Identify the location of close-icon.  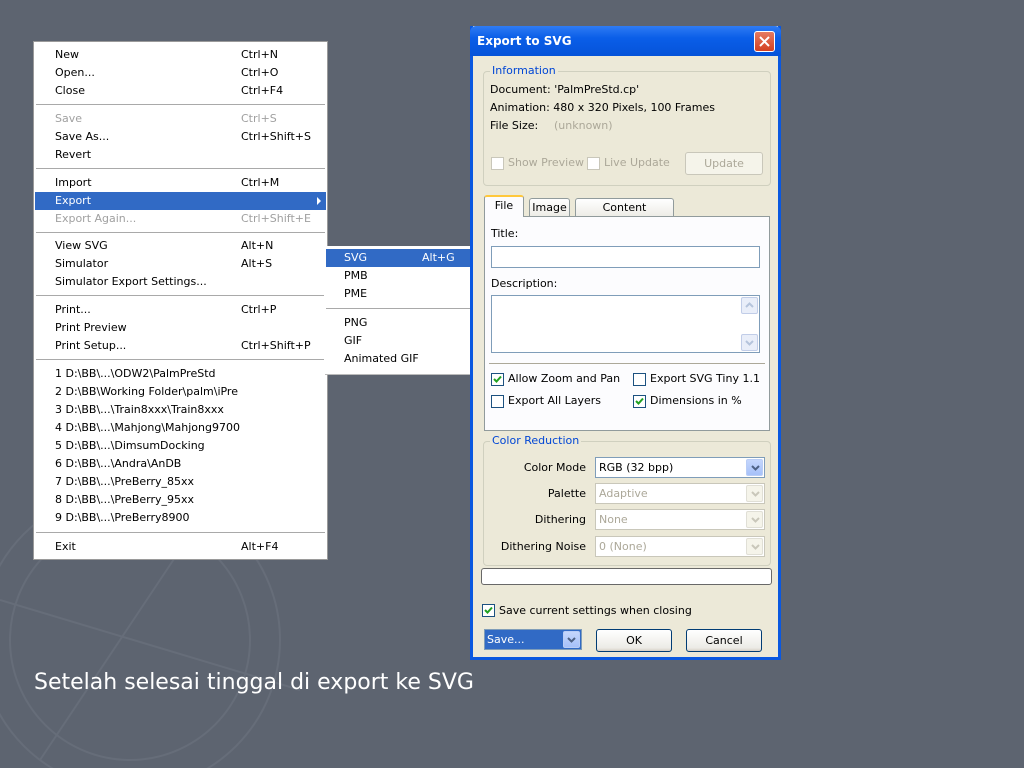
(764, 41).